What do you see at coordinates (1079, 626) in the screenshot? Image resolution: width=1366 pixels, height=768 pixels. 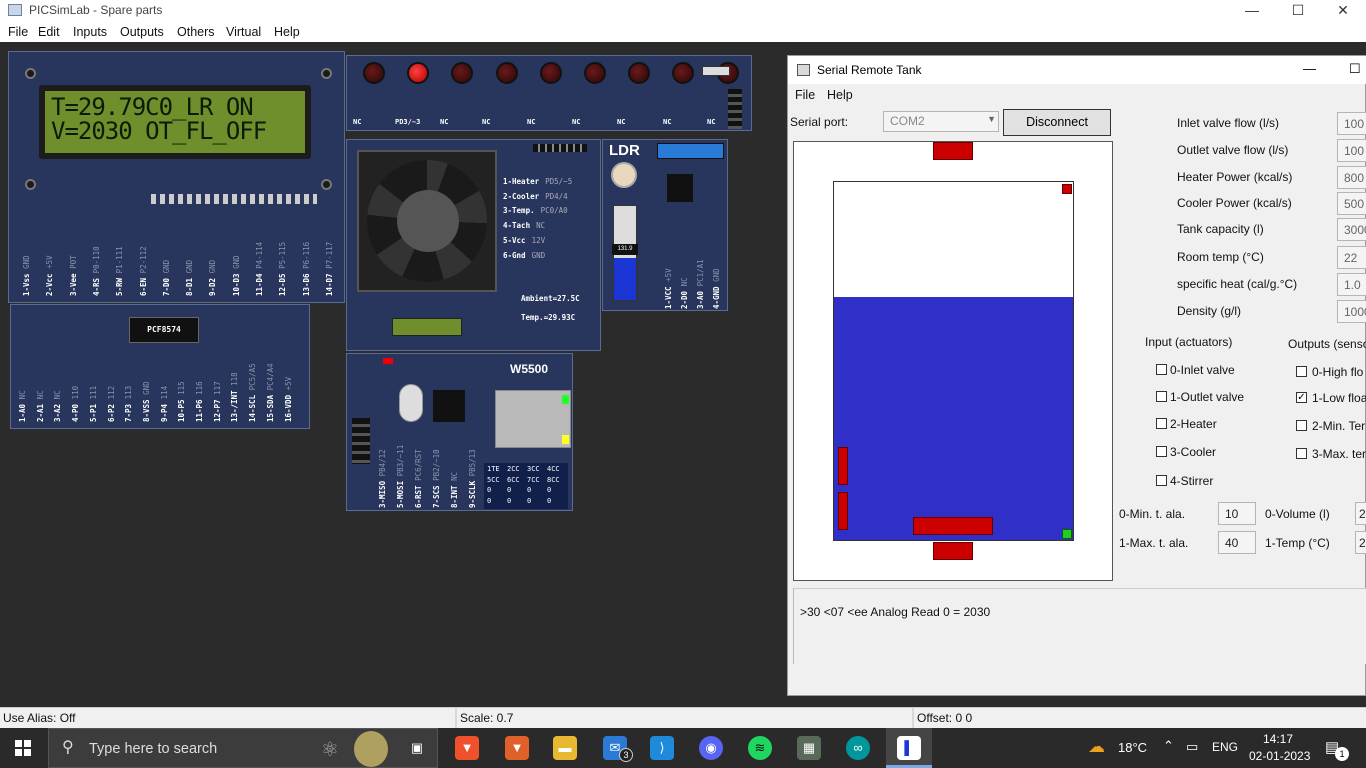 I see `serial-log: >30 <07 <ee Analog Read 0 = 2030` at bounding box center [1079, 626].